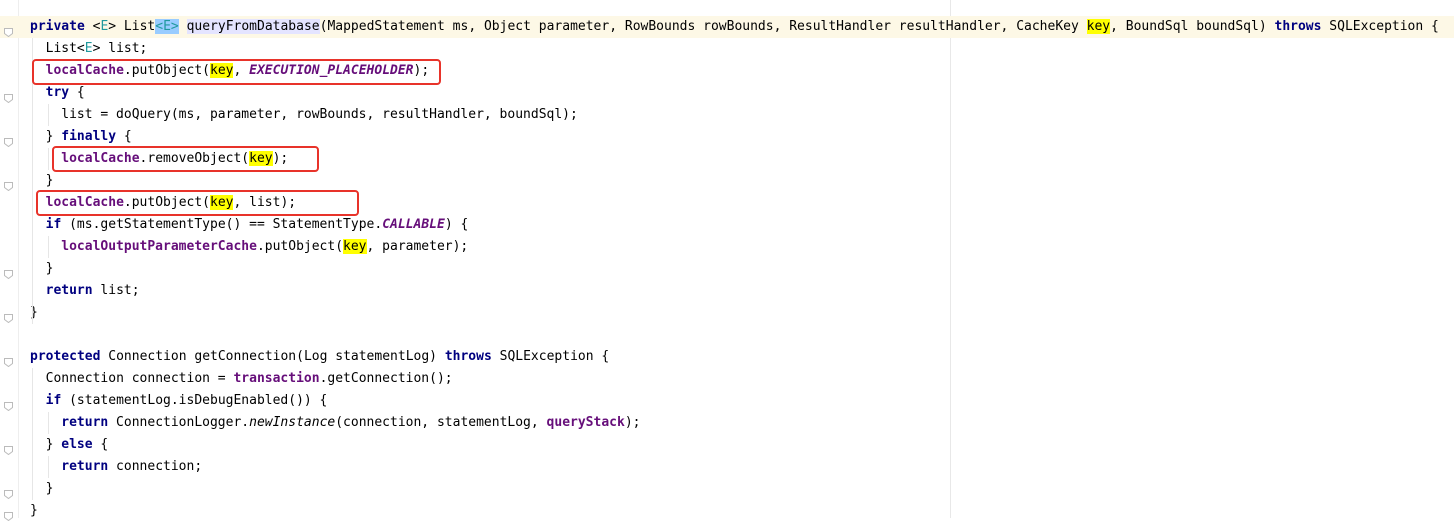 The width and height of the screenshot is (1454, 525). I want to click on code-line: try {, so click(727, 93).